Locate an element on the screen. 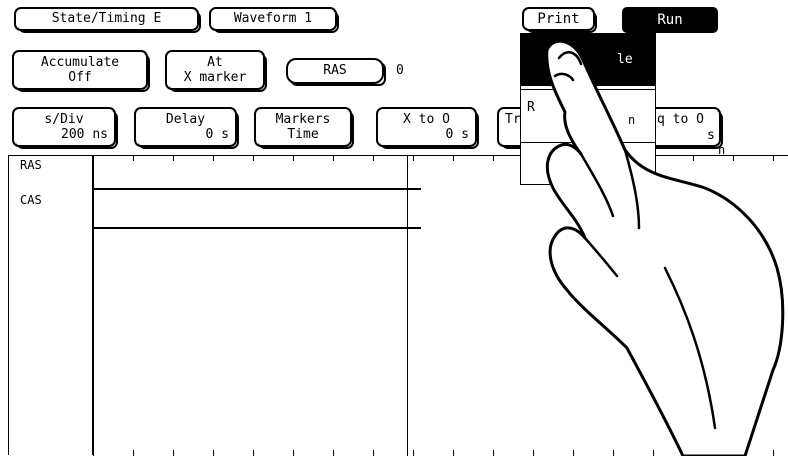  state-timing-mode-label: State/Timing E is located at coordinates (106, 18).